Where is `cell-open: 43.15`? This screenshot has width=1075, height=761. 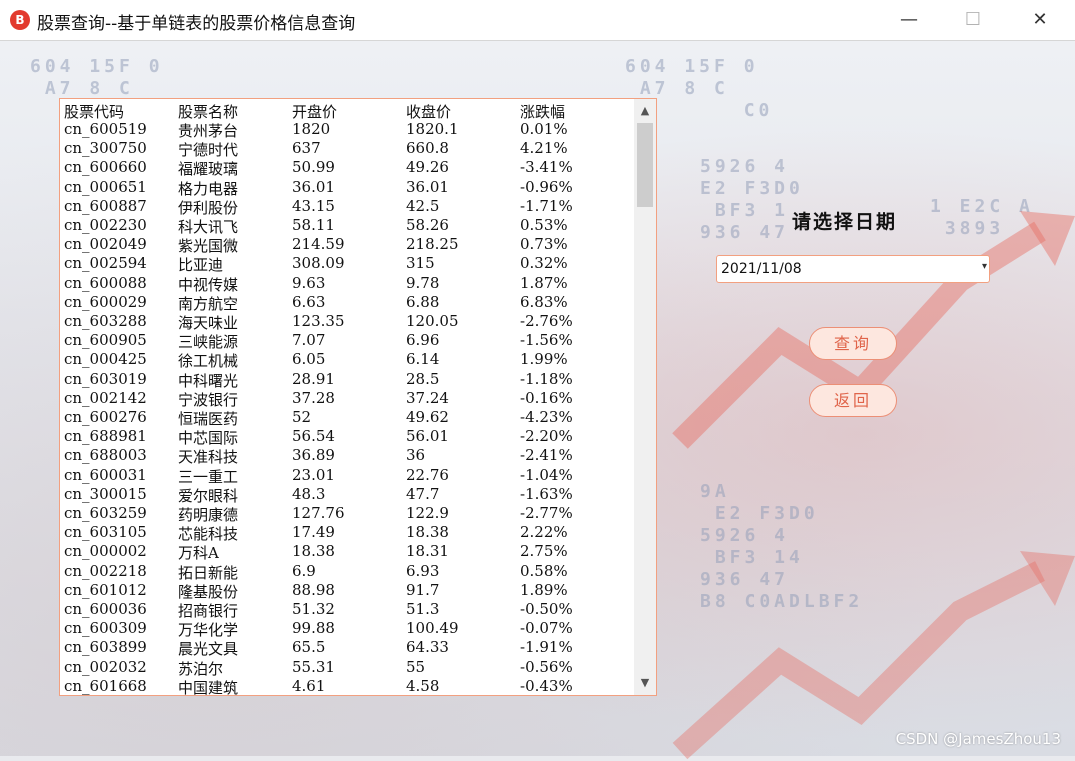
cell-open: 43.15 is located at coordinates (313, 205).